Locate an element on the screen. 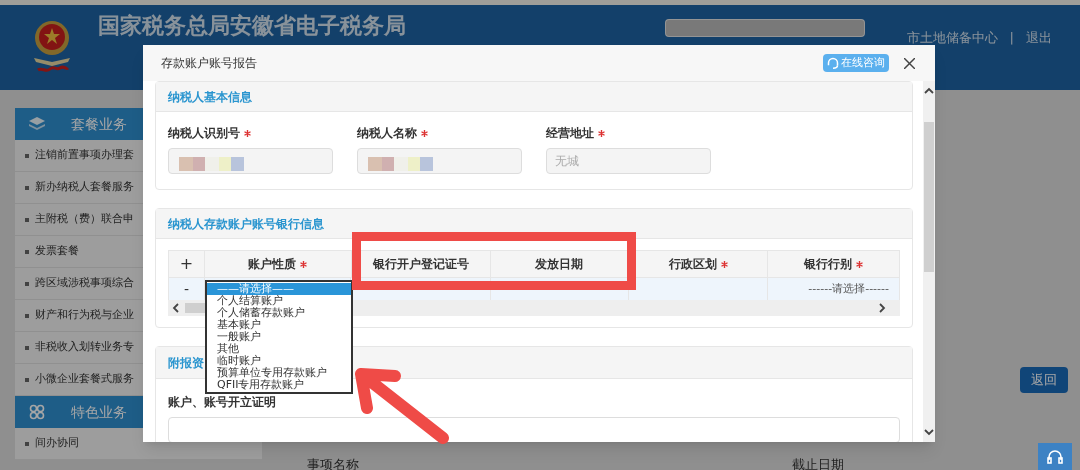 The height and width of the screenshot is (470, 1080). layers-icon is located at coordinates (37, 124).